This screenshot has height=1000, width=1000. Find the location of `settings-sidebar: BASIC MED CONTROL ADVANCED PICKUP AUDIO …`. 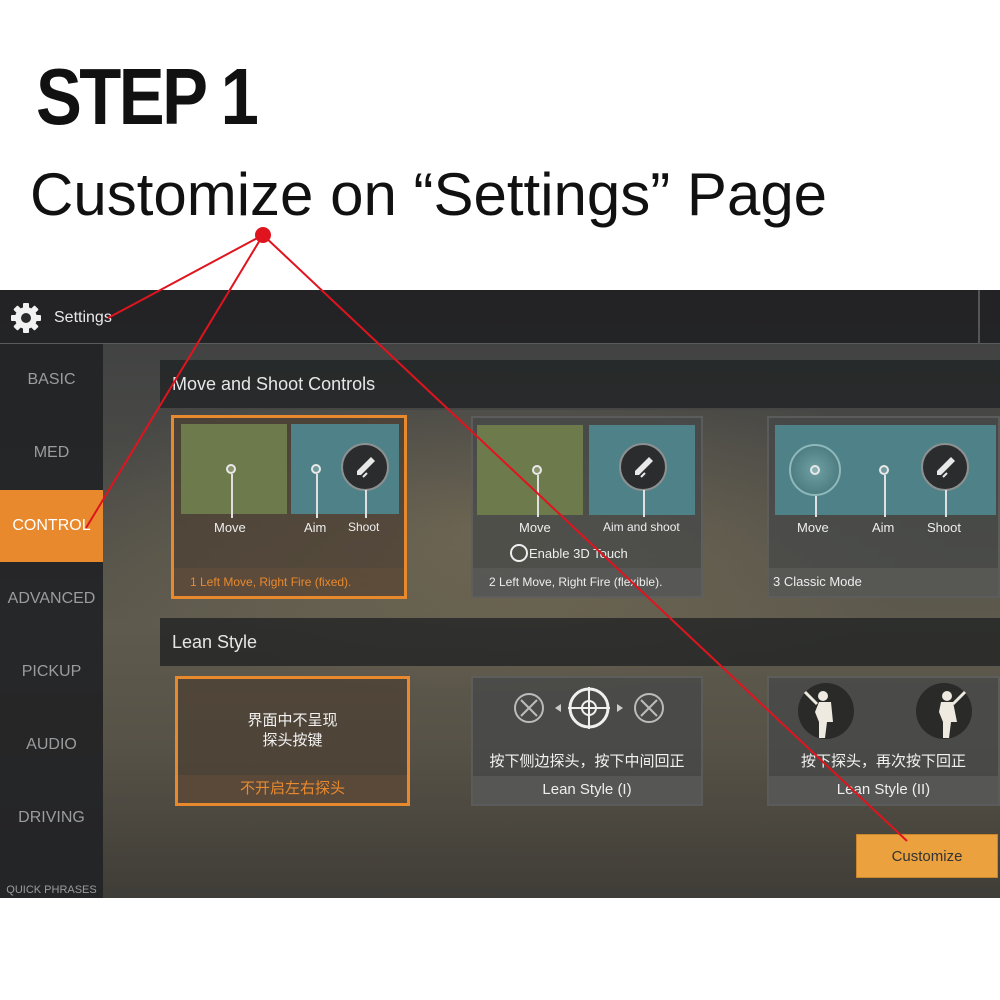

settings-sidebar: BASIC MED CONTROL ADVANCED PICKUP AUDIO … is located at coordinates (51, 621).